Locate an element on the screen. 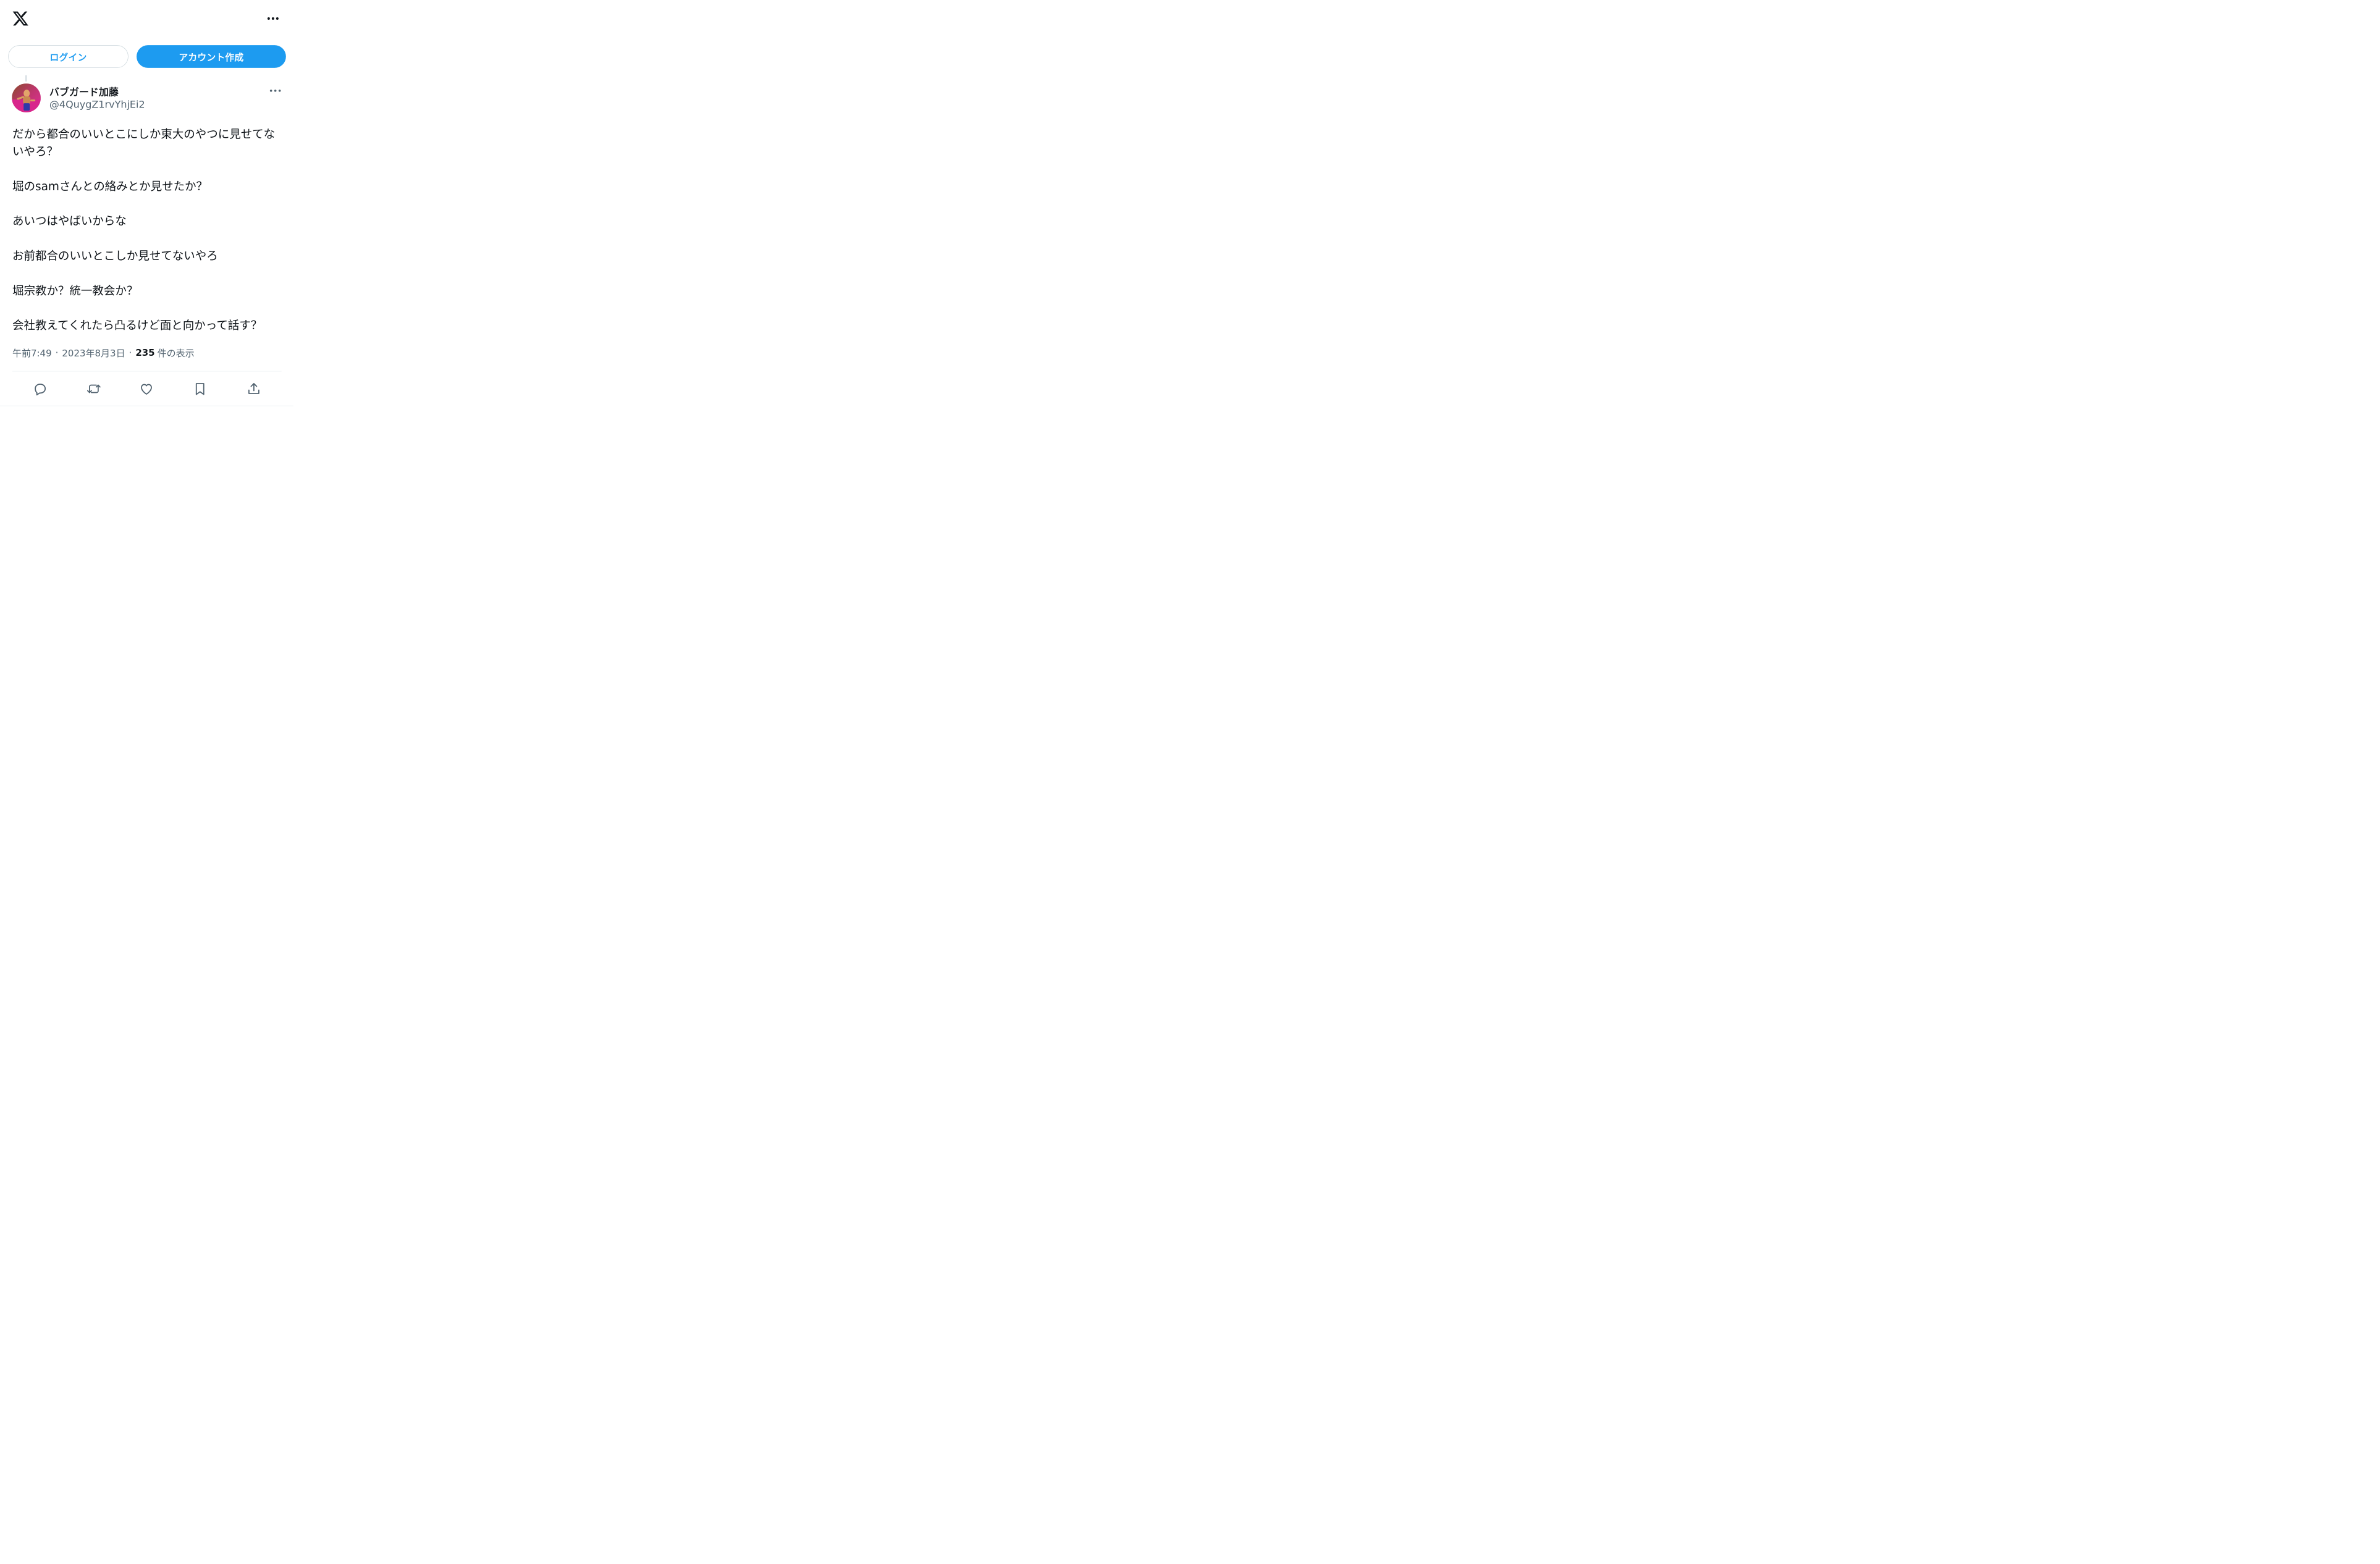 This screenshot has height=1564, width=2380. display-name: バブガード加藤 is located at coordinates (84, 91).